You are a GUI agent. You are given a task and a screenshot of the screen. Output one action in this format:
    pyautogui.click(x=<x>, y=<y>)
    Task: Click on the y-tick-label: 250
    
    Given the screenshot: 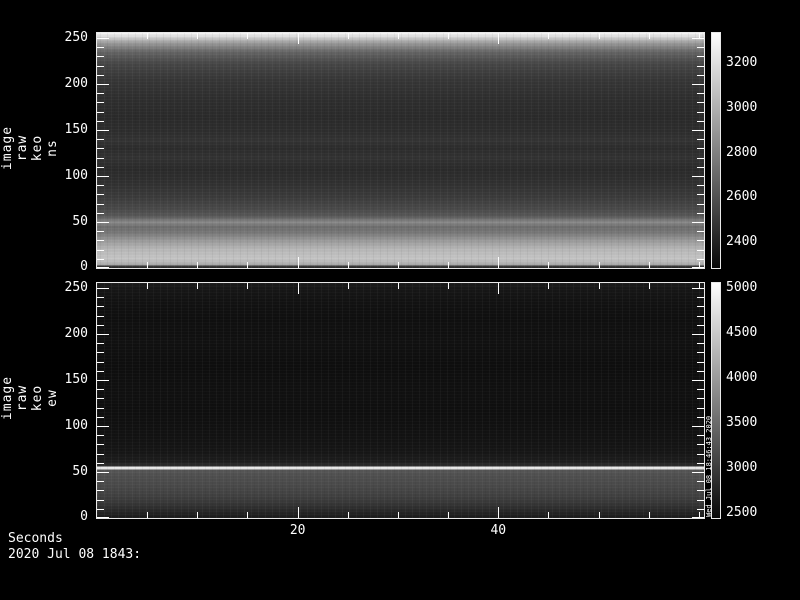 What is the action you would take?
    pyautogui.click(x=76, y=38)
    